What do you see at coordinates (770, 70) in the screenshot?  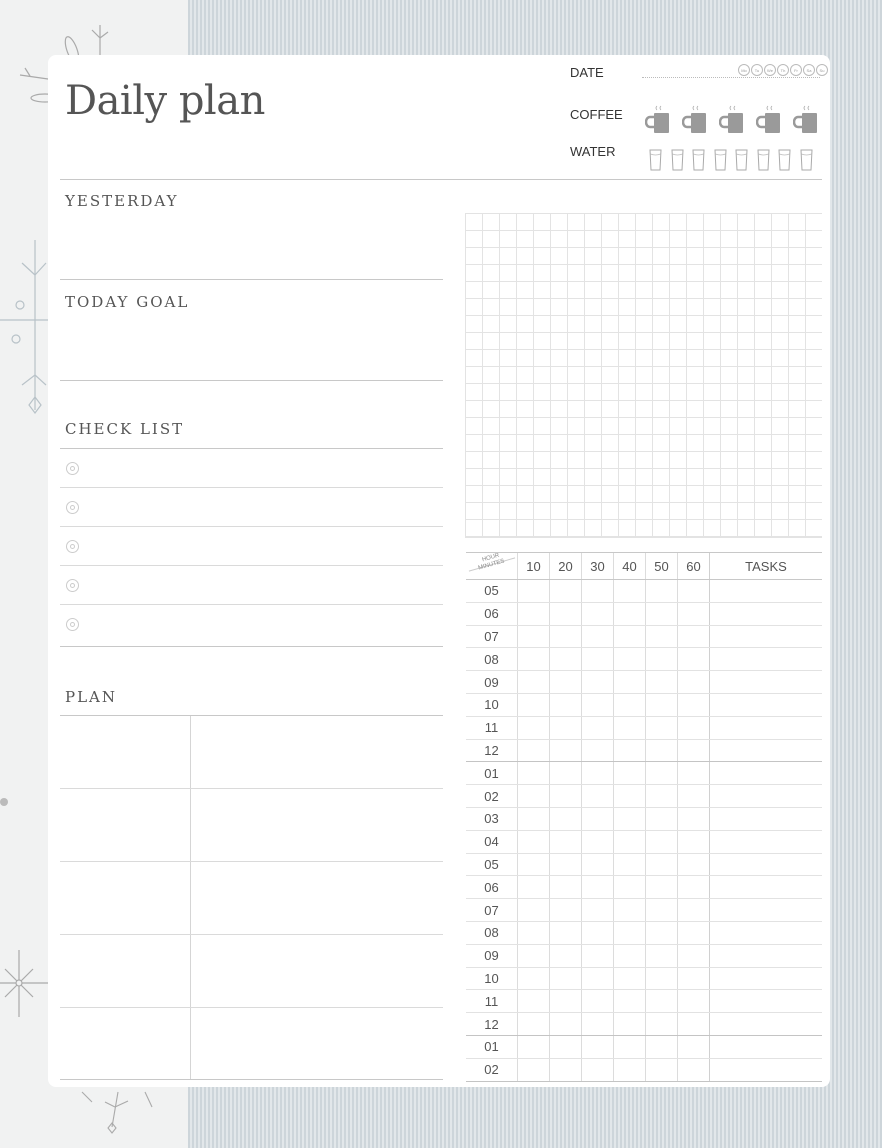 I see `weekday-we: We` at bounding box center [770, 70].